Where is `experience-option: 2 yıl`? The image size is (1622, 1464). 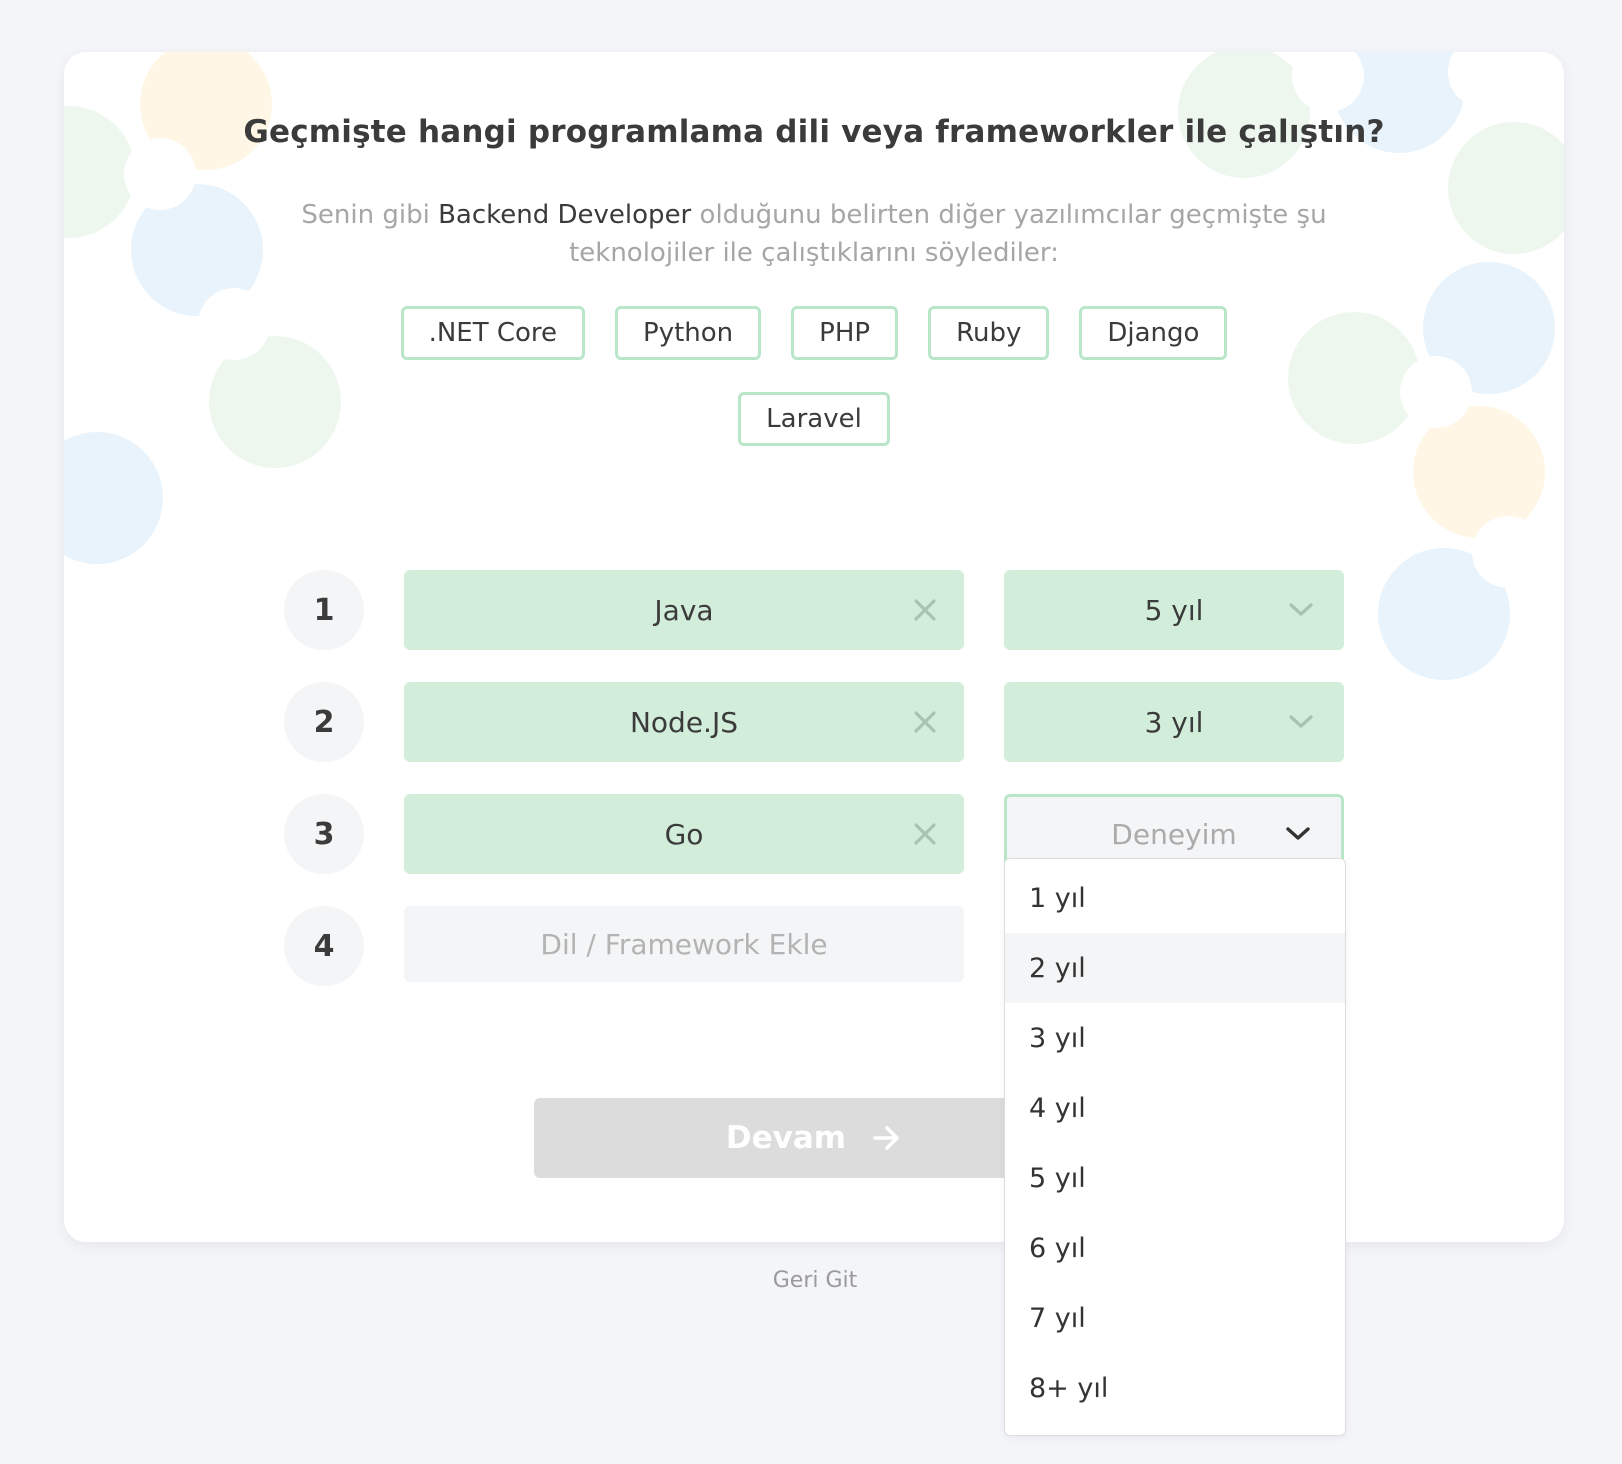 experience-option: 2 yıl is located at coordinates (1175, 968).